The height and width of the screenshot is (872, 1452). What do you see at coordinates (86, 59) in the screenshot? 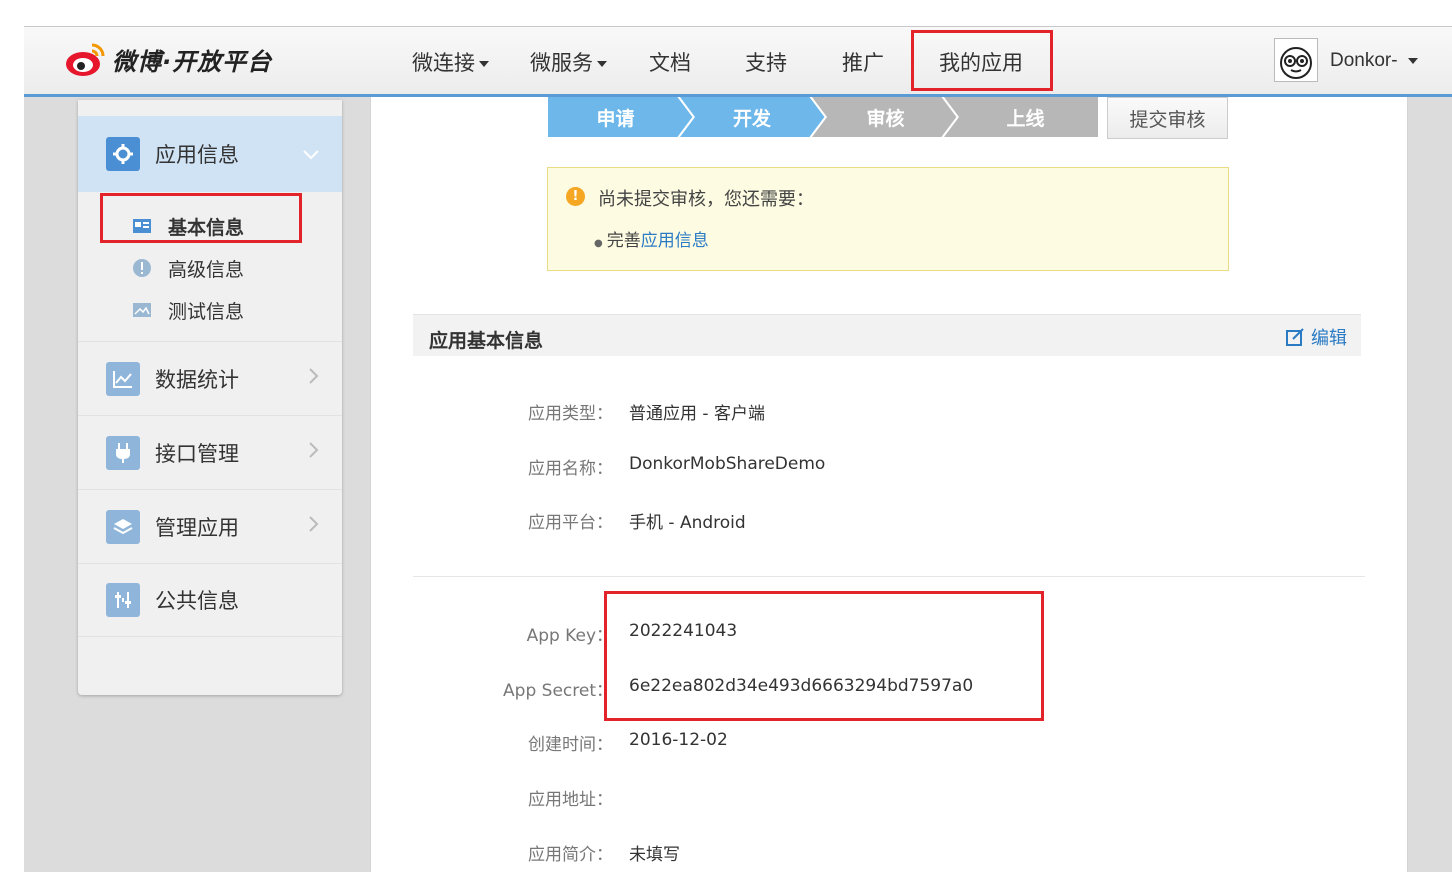
I see `weibo-eye-icon` at bounding box center [86, 59].